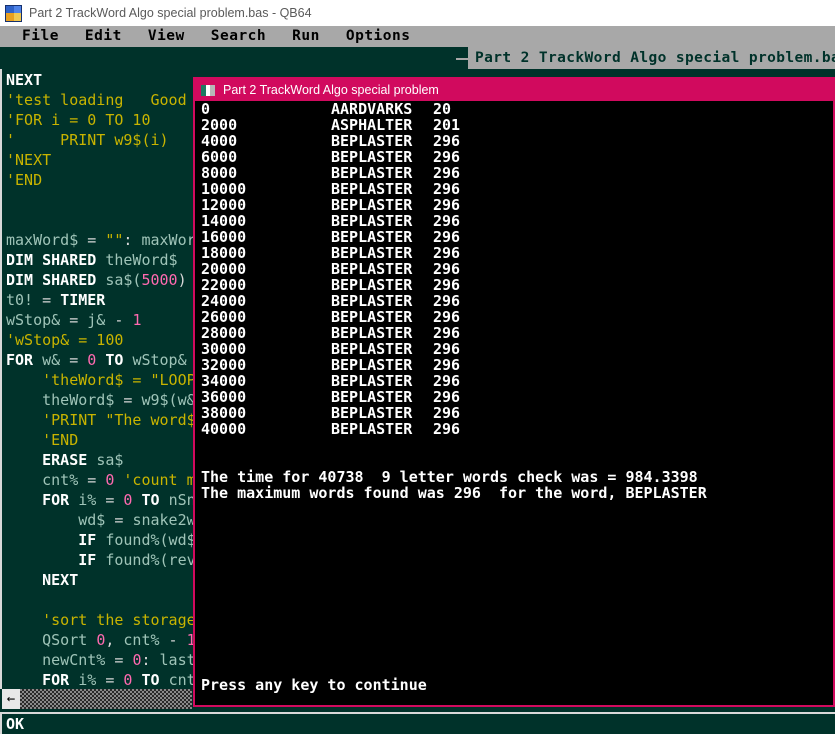  Describe the element at coordinates (224, 301) in the screenshot. I see `console-cell-index: 24000` at that location.